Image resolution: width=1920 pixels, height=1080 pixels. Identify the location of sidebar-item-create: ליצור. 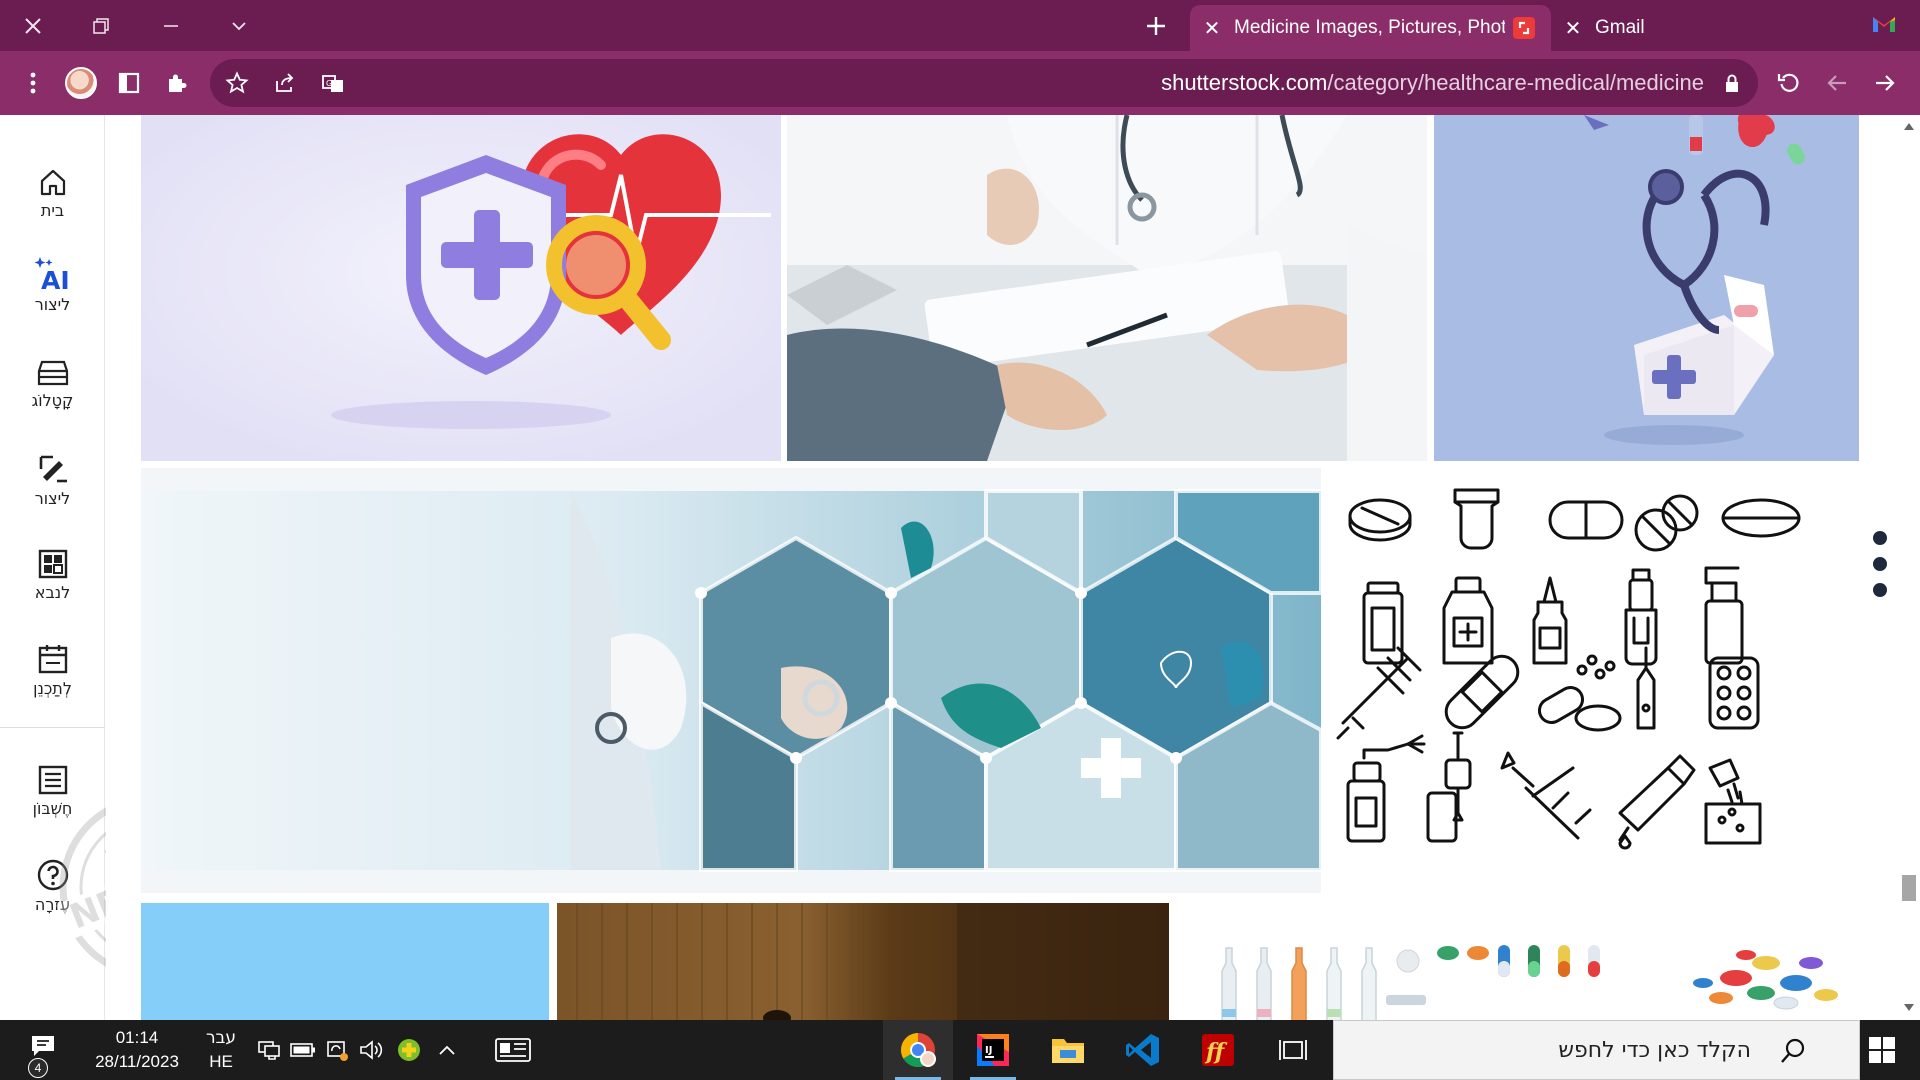
(52, 485).